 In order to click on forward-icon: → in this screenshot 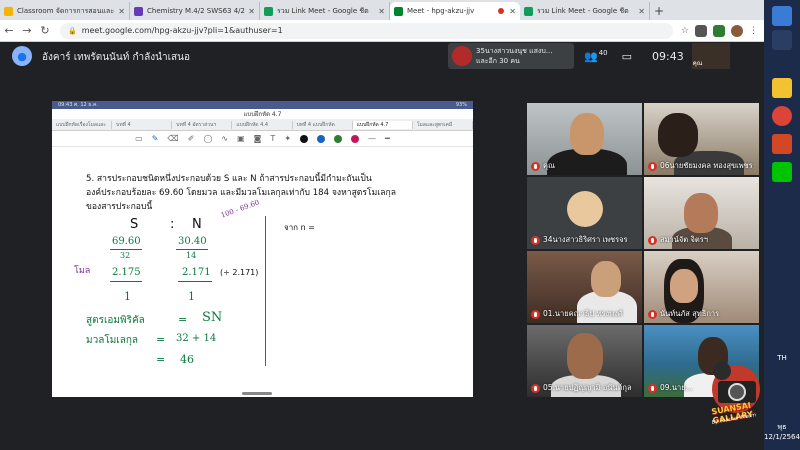, I will do `click(27, 30)`.